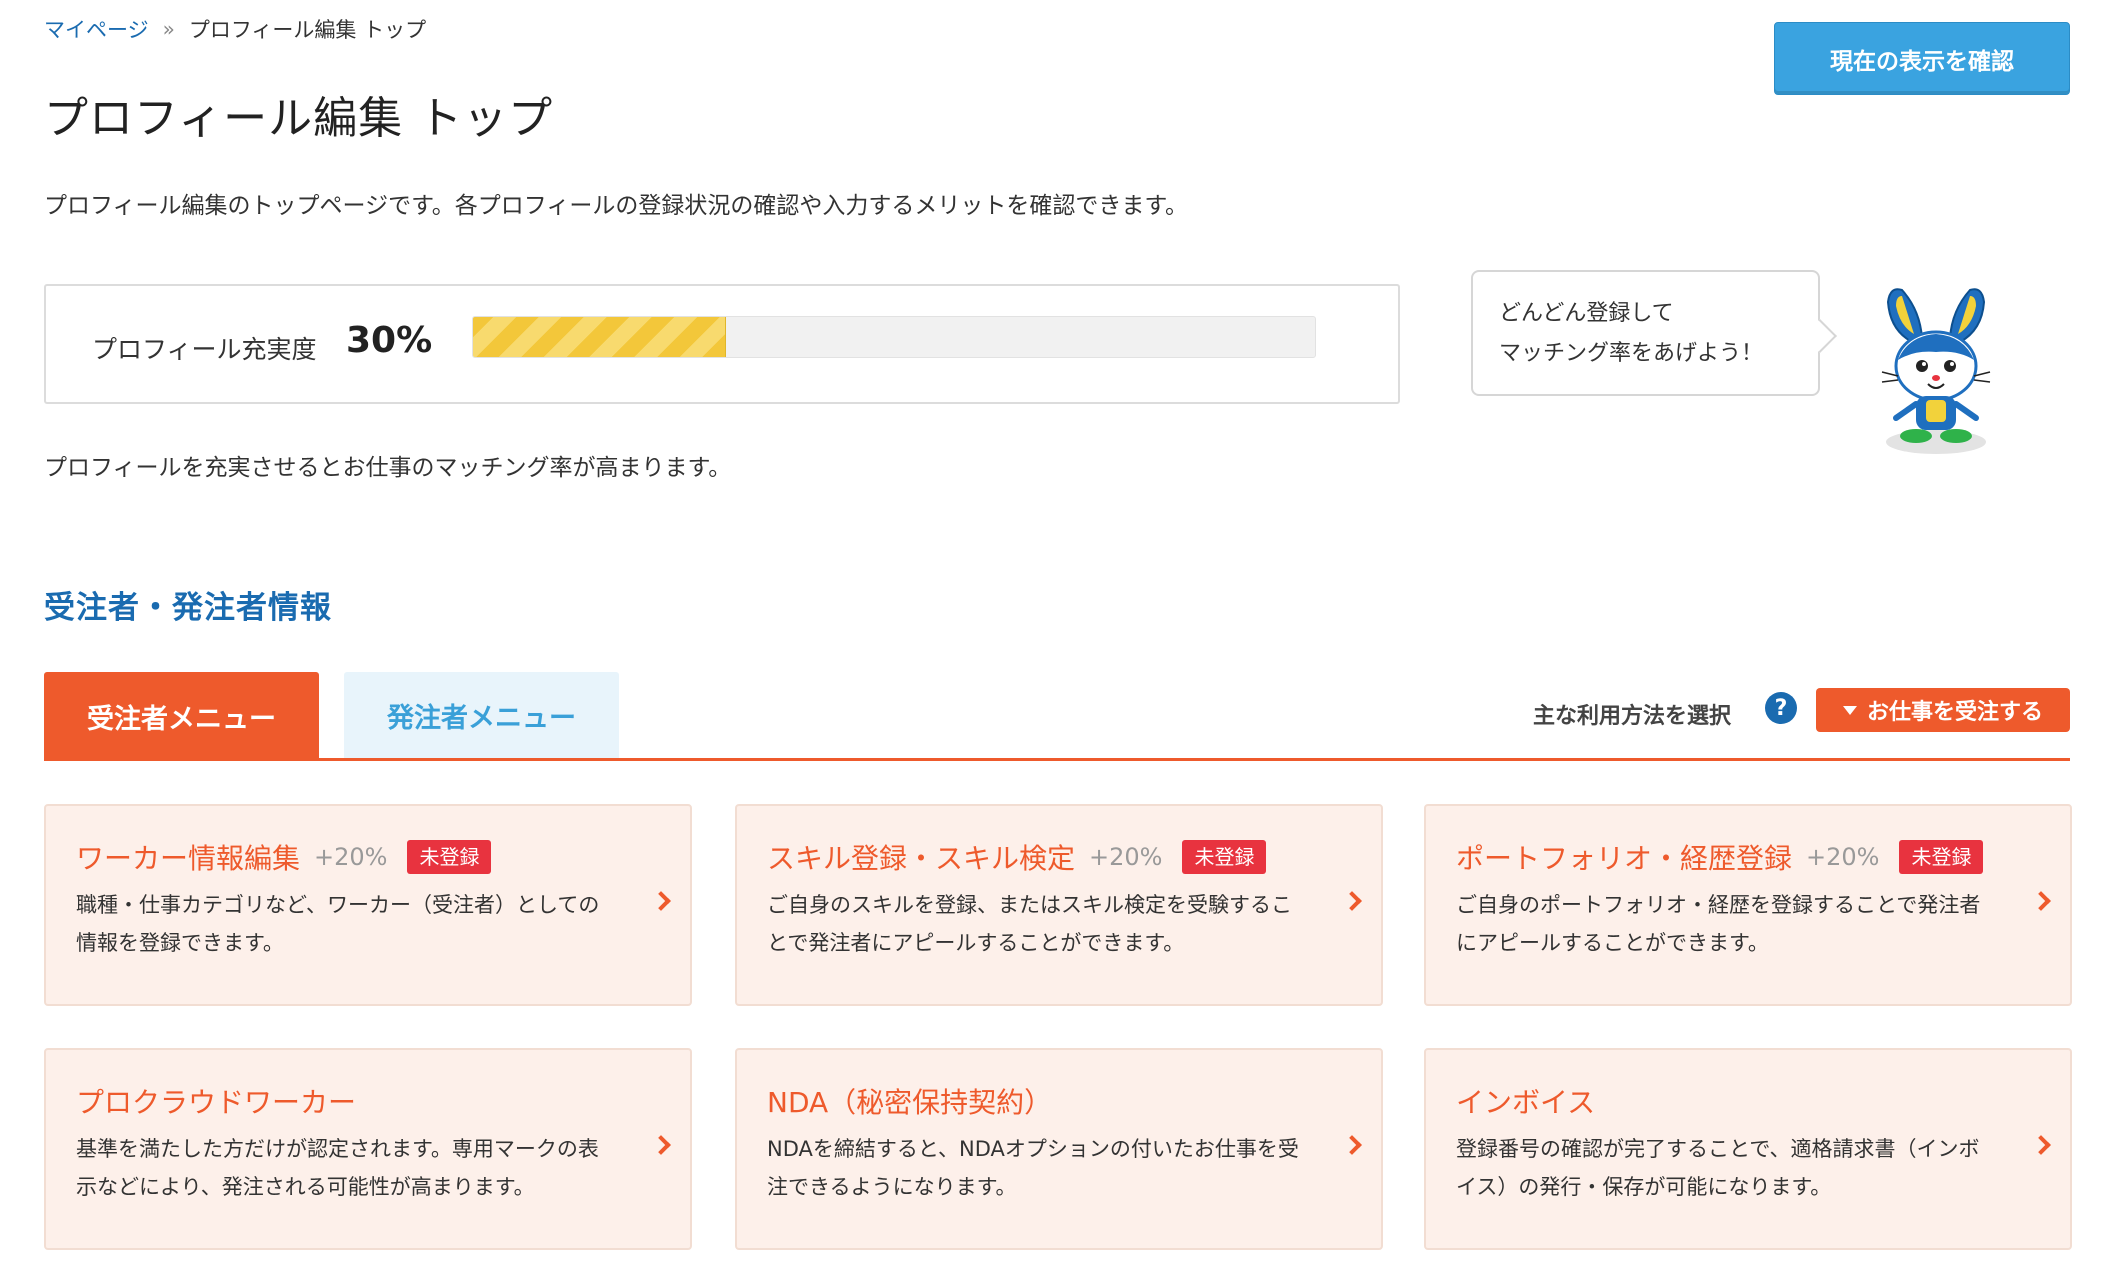 The height and width of the screenshot is (1262, 2120). Describe the element at coordinates (1849, 710) in the screenshot. I see `caret-down-icon` at that location.